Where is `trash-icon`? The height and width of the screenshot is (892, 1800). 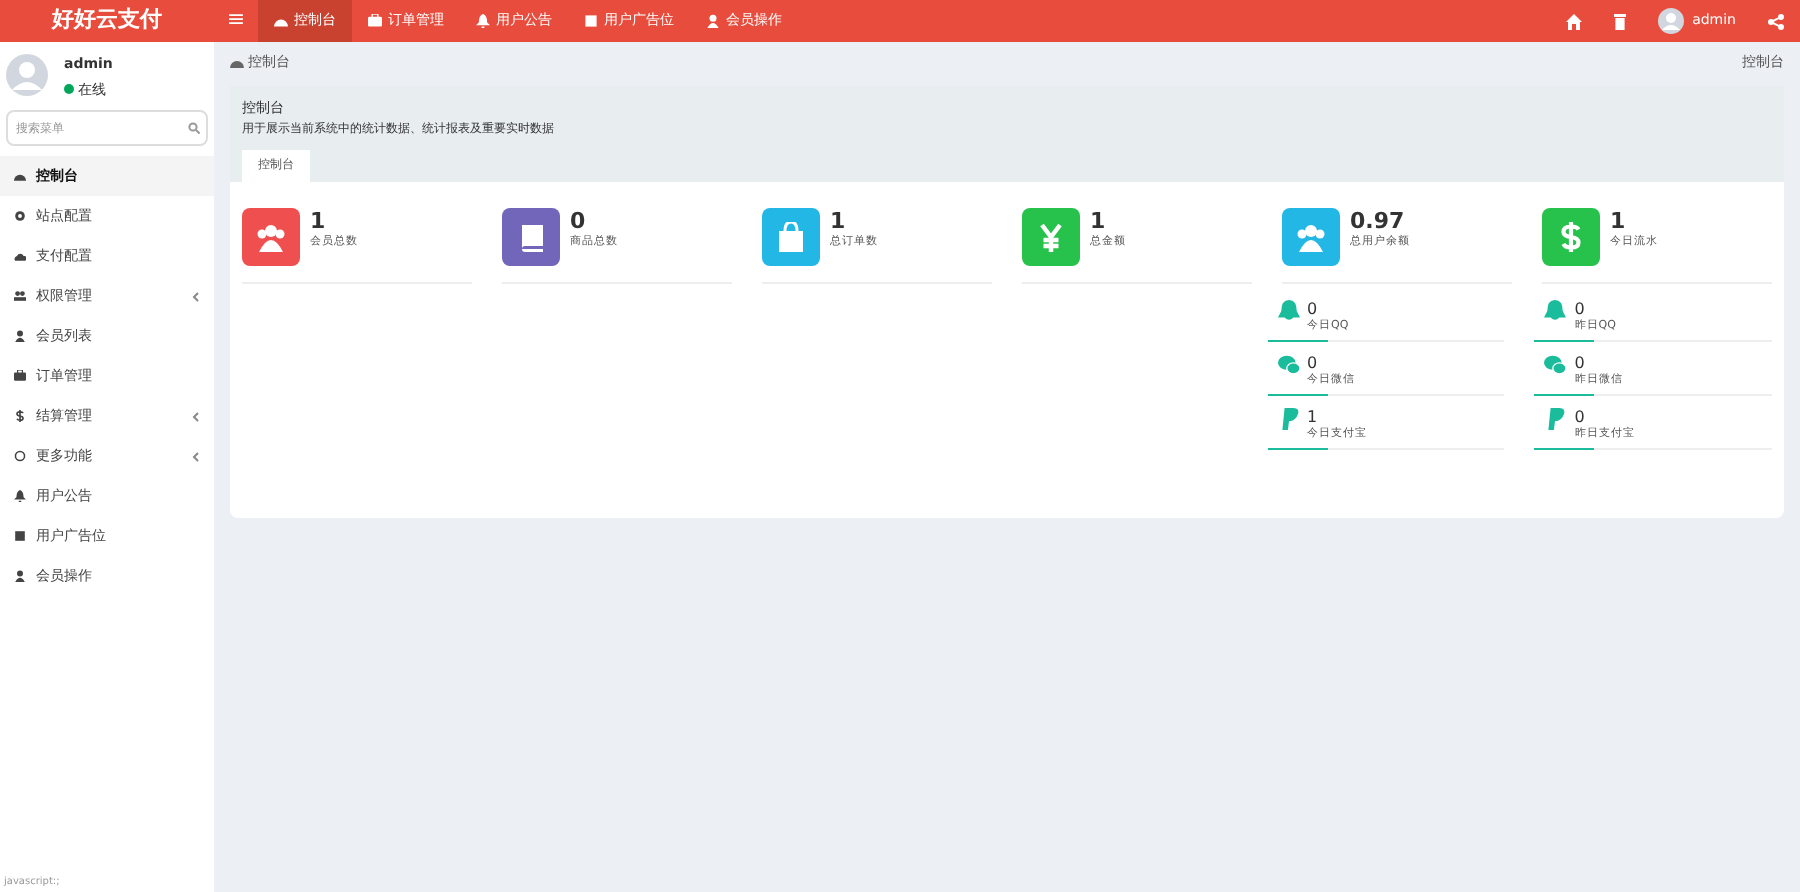
trash-icon is located at coordinates (1620, 21).